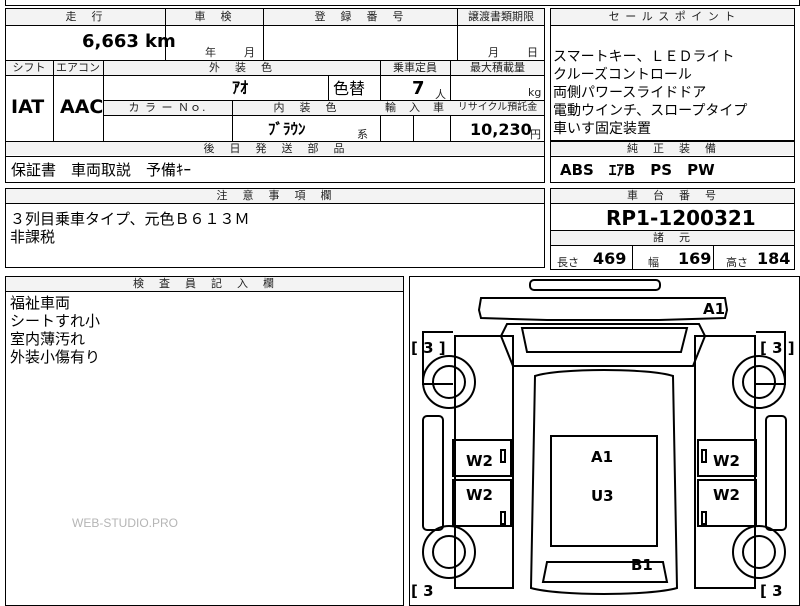 The width and height of the screenshot is (800, 606). Describe the element at coordinates (610, 258) in the screenshot. I see `length-value: 469` at that location.